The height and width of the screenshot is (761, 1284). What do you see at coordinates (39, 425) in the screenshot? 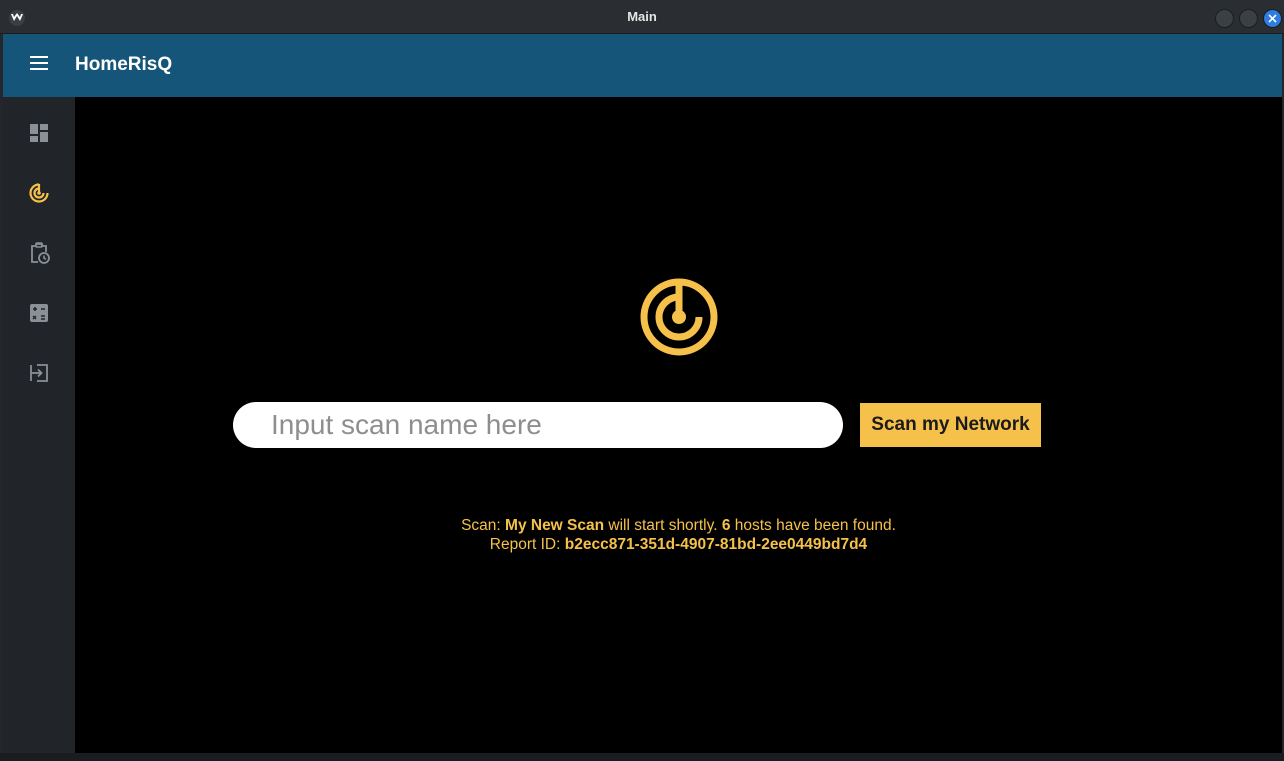
I see `navigation-rail` at bounding box center [39, 425].